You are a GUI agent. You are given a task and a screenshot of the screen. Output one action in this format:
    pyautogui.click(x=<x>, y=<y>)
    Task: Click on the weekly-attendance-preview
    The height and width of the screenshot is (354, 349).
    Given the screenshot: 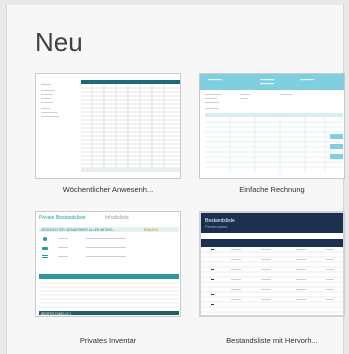 What is the action you would take?
    pyautogui.click(x=110, y=126)
    